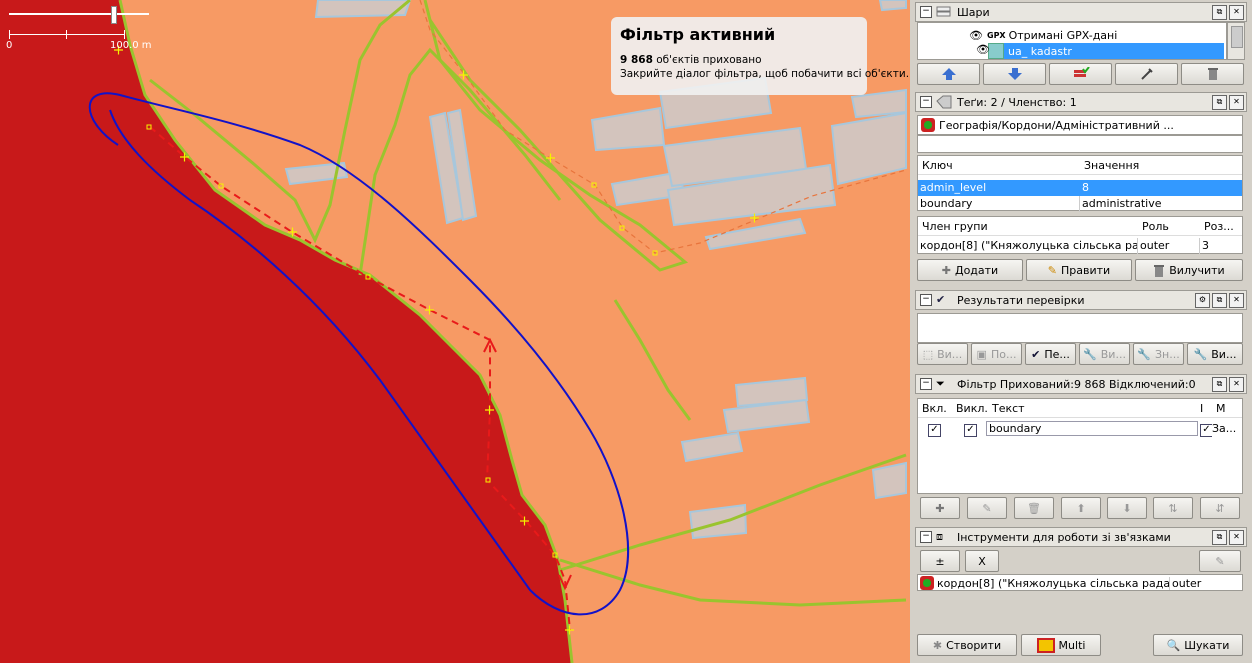 The image size is (1252, 663). I want to click on edit-filter-button: ✎, so click(987, 508).